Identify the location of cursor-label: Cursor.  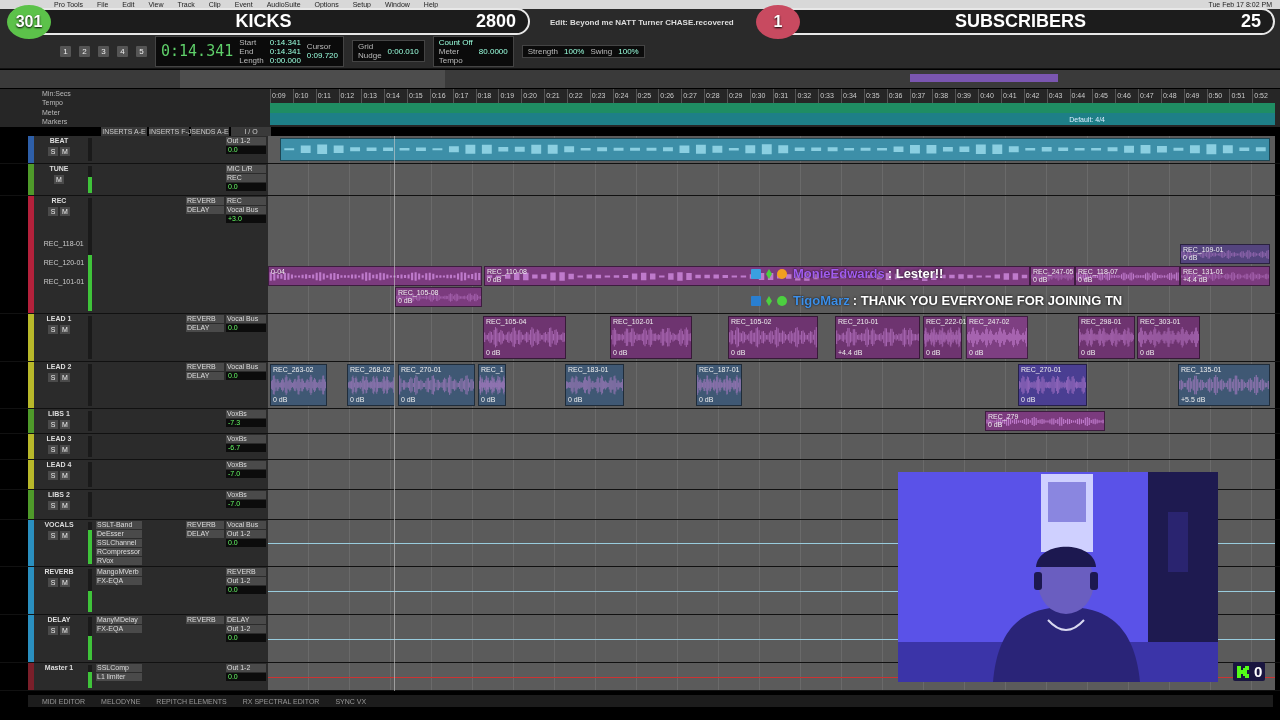
(319, 46).